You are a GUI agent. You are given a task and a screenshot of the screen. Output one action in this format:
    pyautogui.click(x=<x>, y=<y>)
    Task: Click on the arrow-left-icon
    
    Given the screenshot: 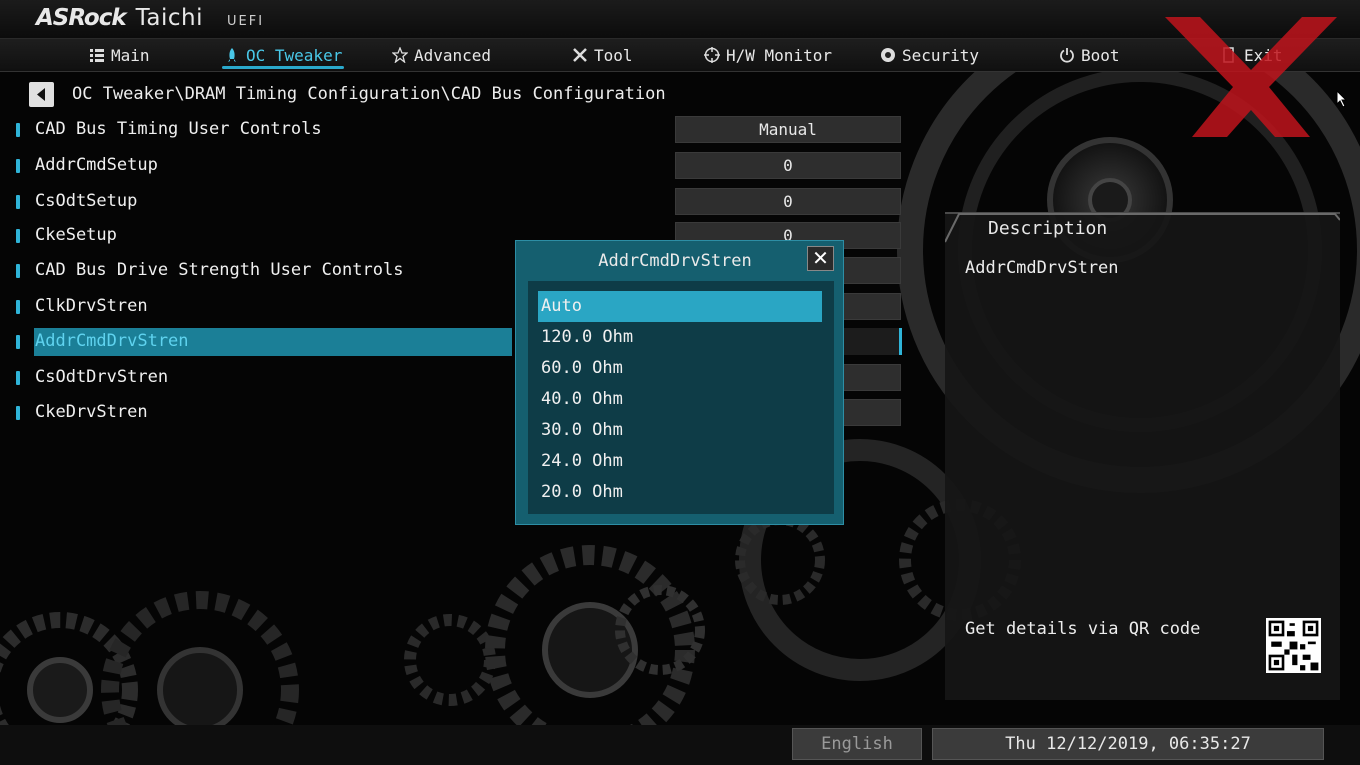 What is the action you would take?
    pyautogui.click(x=41, y=94)
    